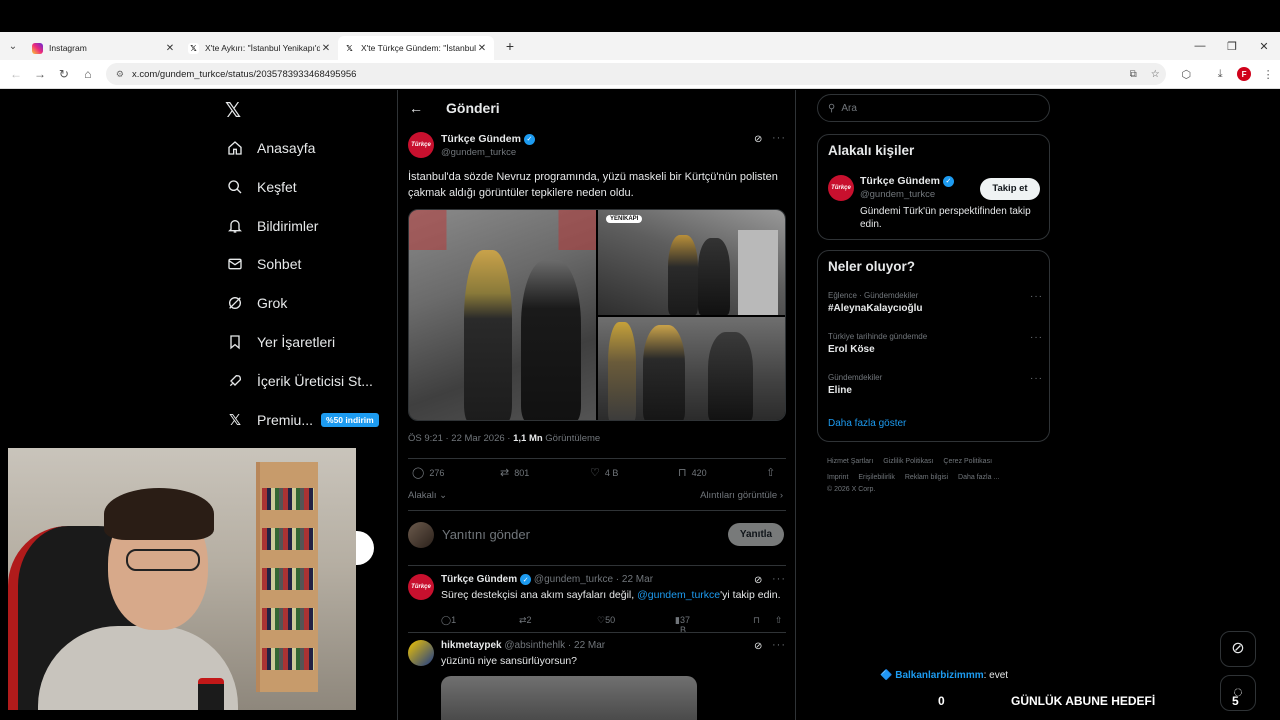  I want to click on reply-action: ◯ 276, so click(428, 472).